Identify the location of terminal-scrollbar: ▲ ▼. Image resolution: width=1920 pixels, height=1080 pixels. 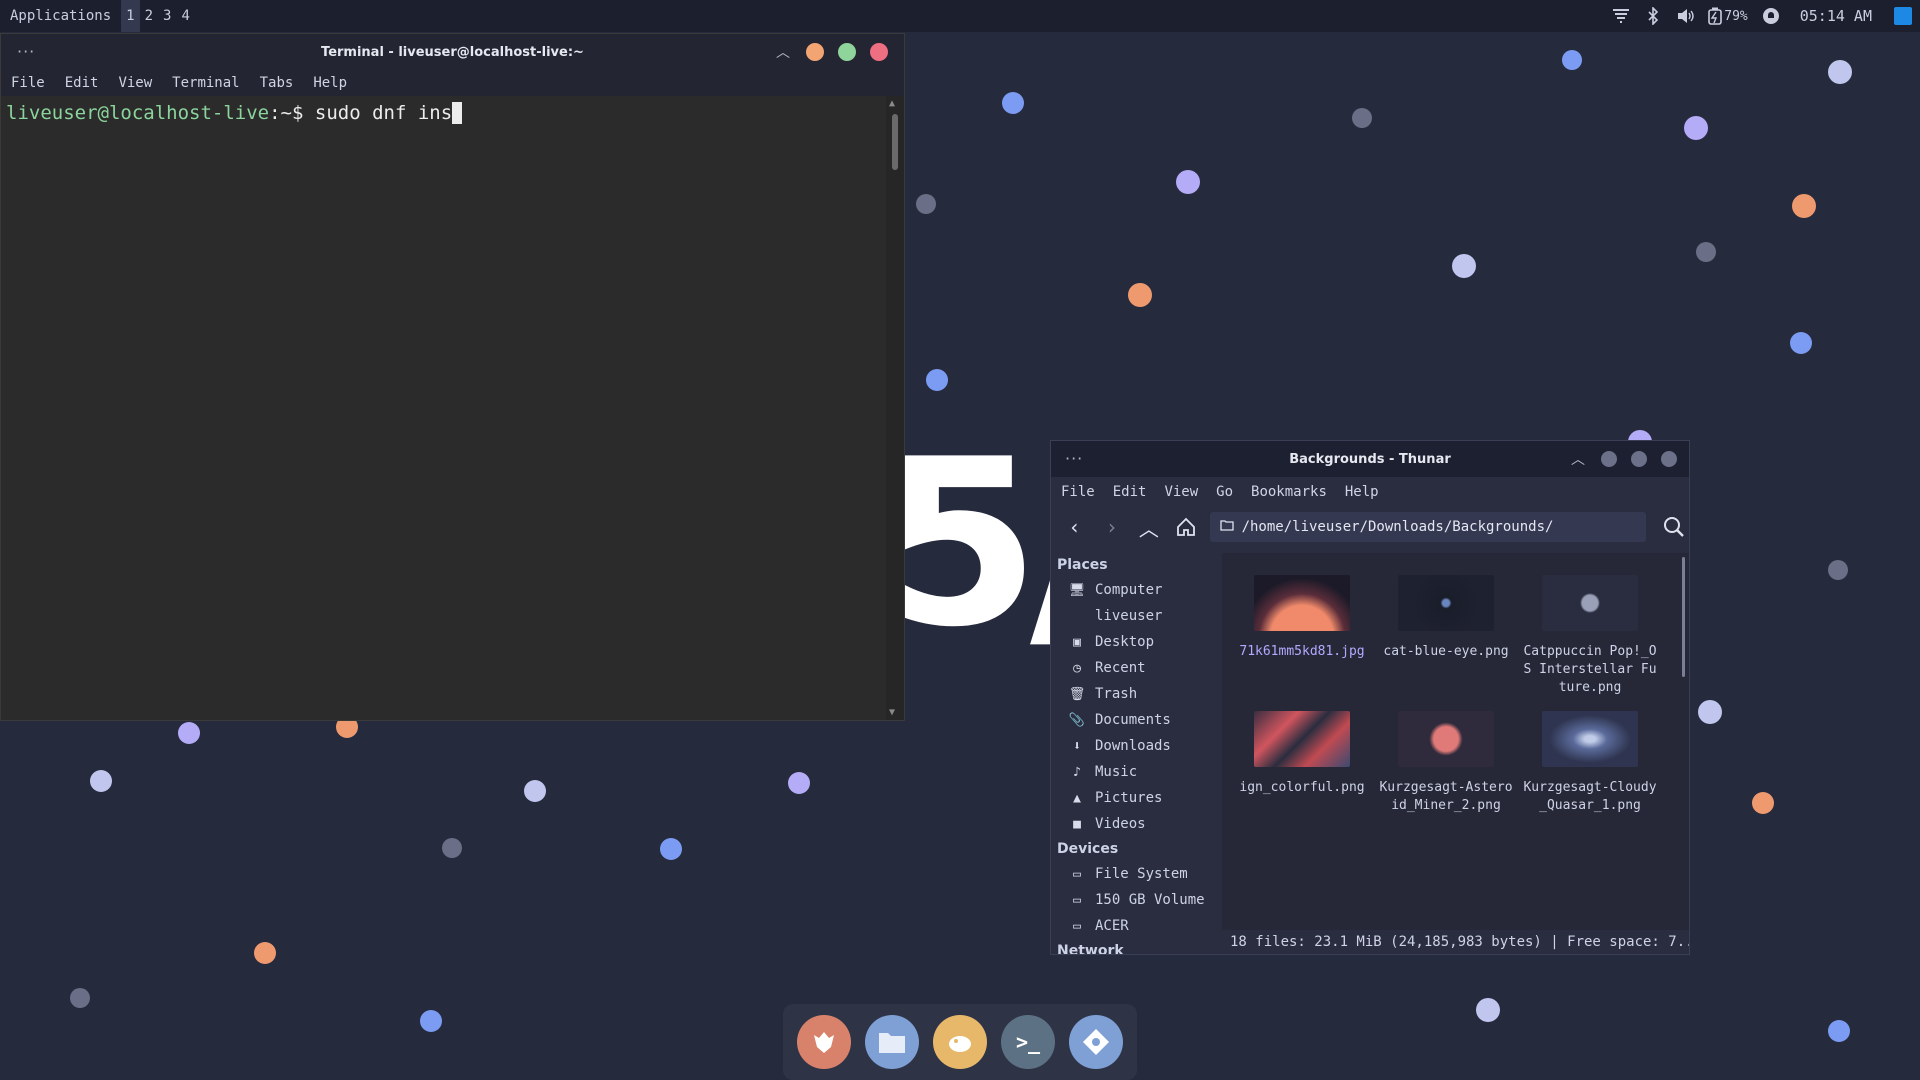
(895, 408).